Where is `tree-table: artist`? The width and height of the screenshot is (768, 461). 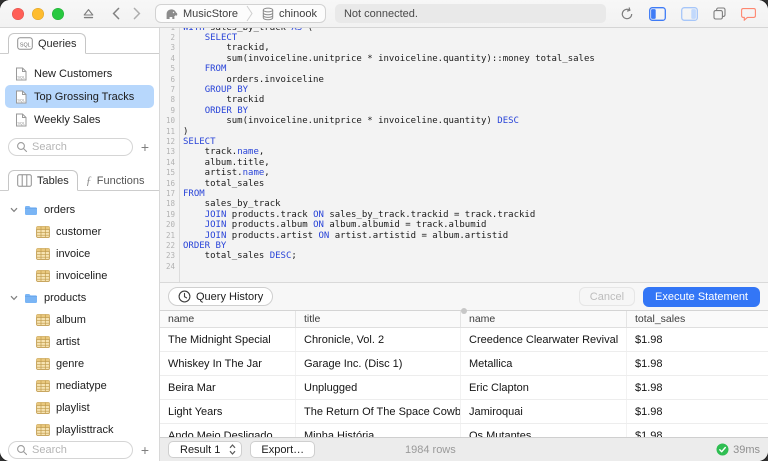 tree-table: artist is located at coordinates (79, 342).